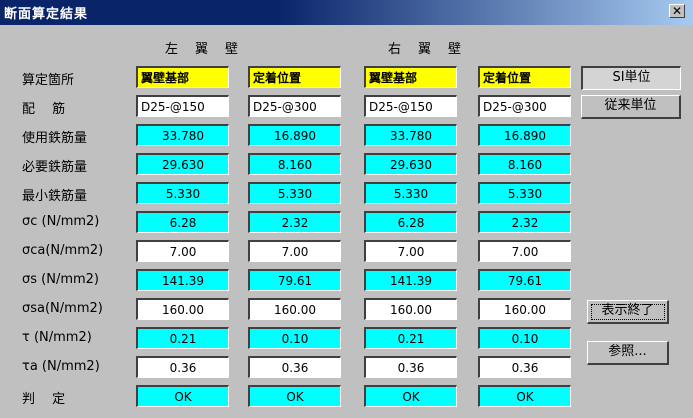 The width and height of the screenshot is (693, 418). Describe the element at coordinates (410, 193) in the screenshot. I see `cell-right-base: 5.330` at that location.